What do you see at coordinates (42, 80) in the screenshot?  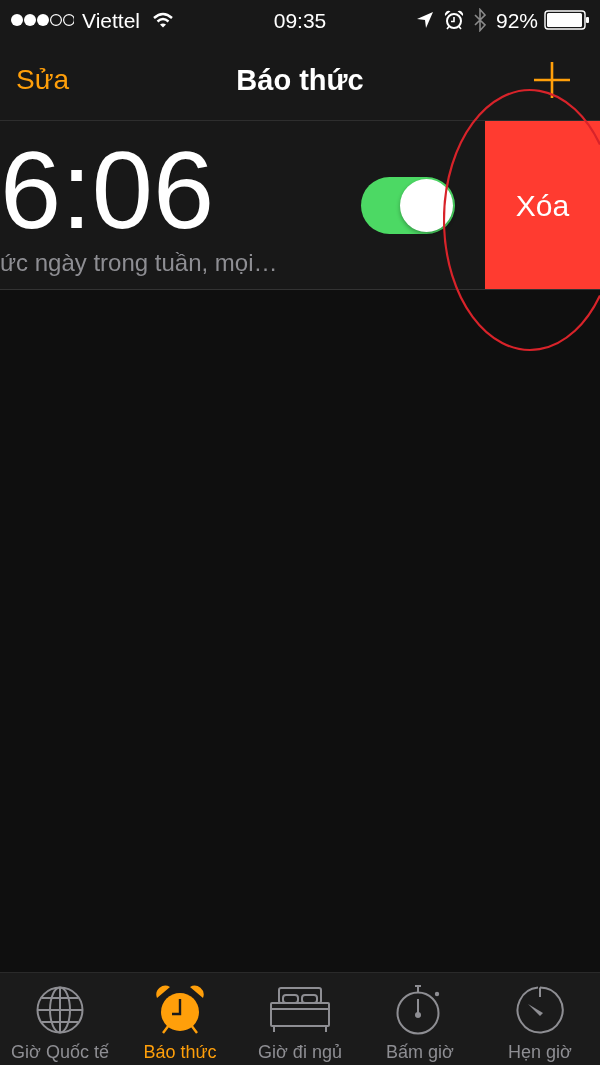 I see `edit-button: Sửa` at bounding box center [42, 80].